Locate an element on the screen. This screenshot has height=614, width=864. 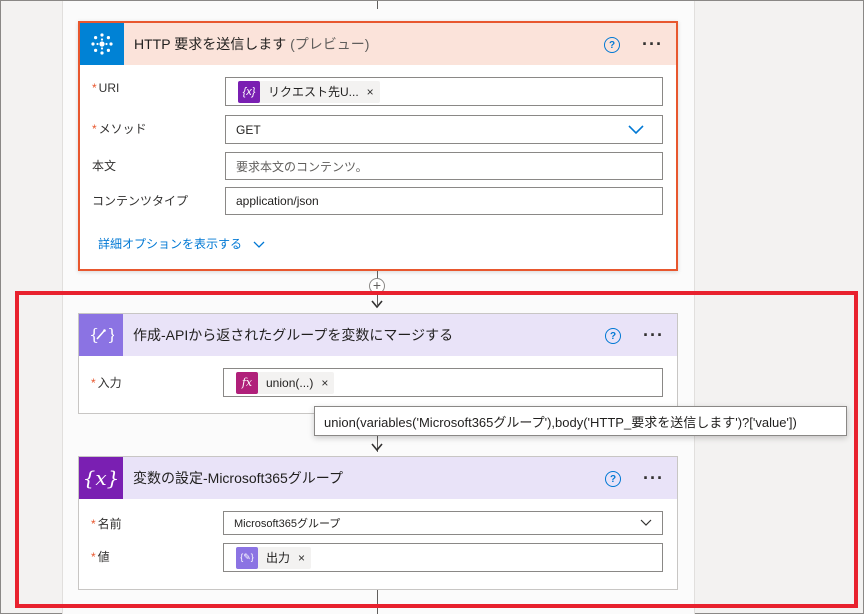
variable-value-field: {✎} 出力 × is located at coordinates (443, 557).